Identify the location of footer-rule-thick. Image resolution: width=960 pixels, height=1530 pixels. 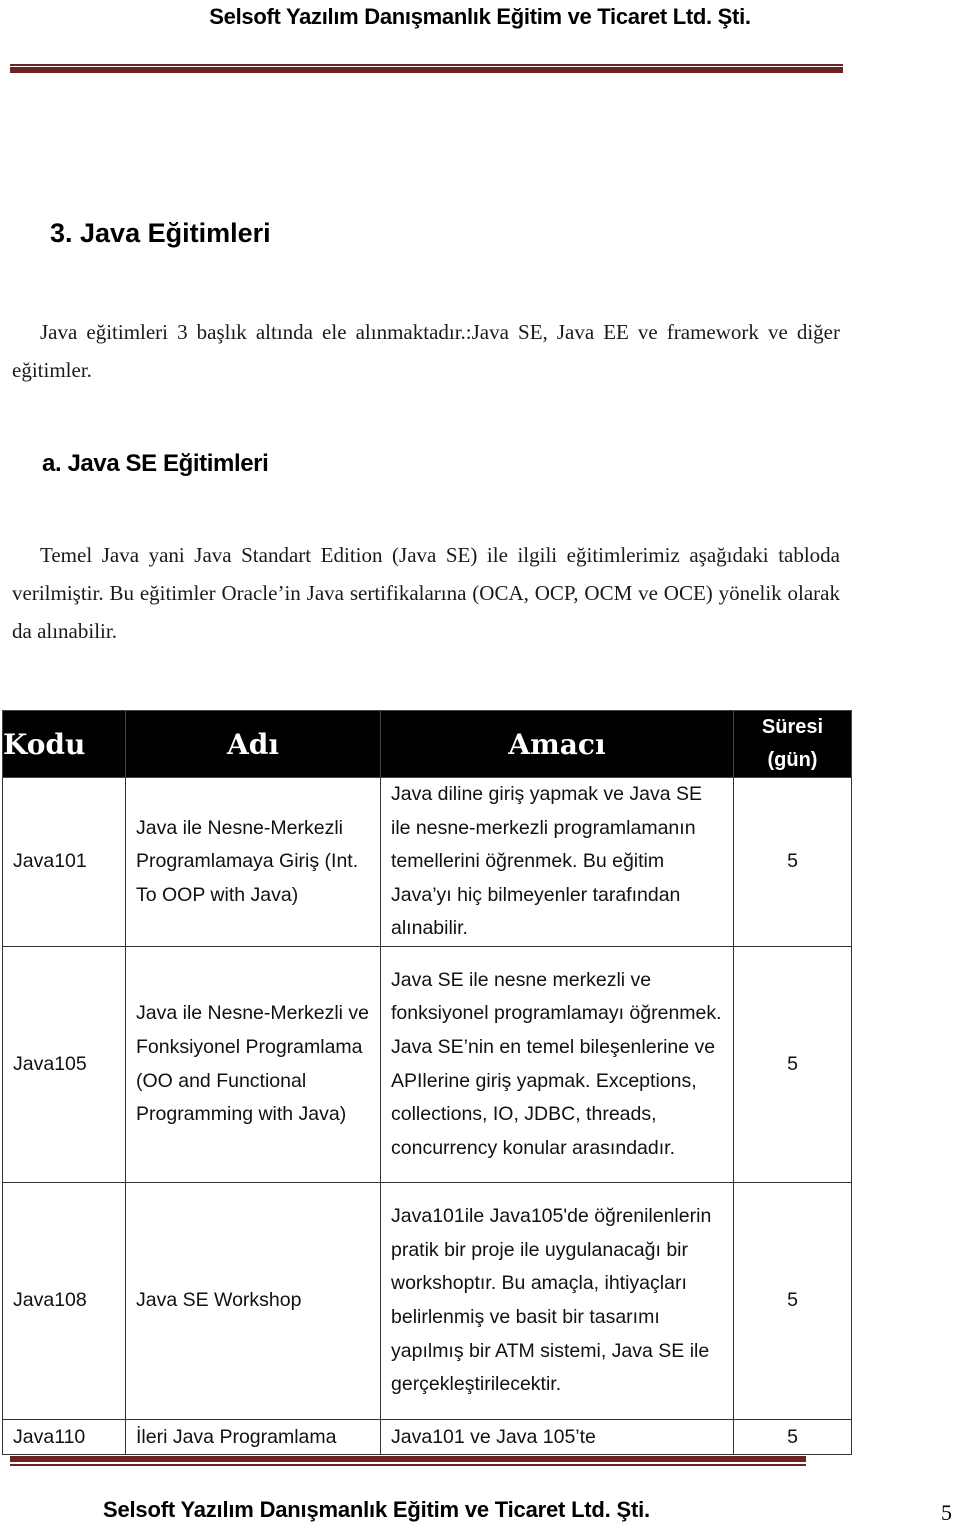
(408, 1459).